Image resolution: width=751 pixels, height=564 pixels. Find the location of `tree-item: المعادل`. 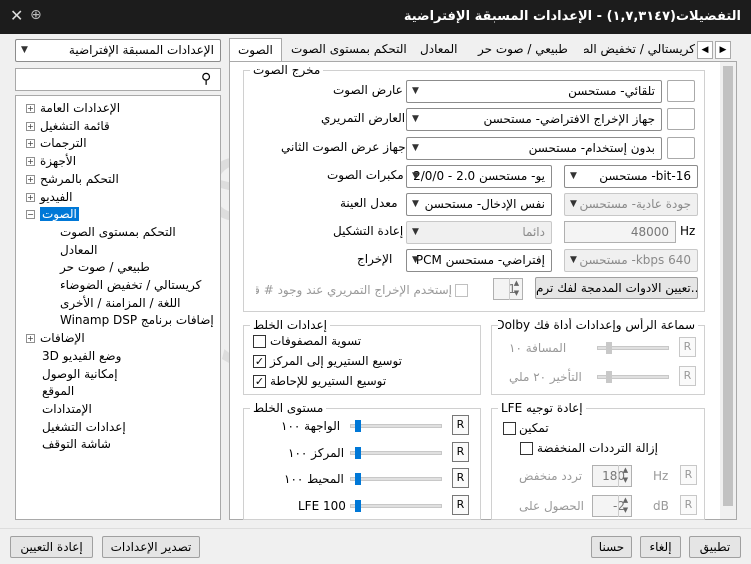

tree-item: المعادل is located at coordinates (118, 250).